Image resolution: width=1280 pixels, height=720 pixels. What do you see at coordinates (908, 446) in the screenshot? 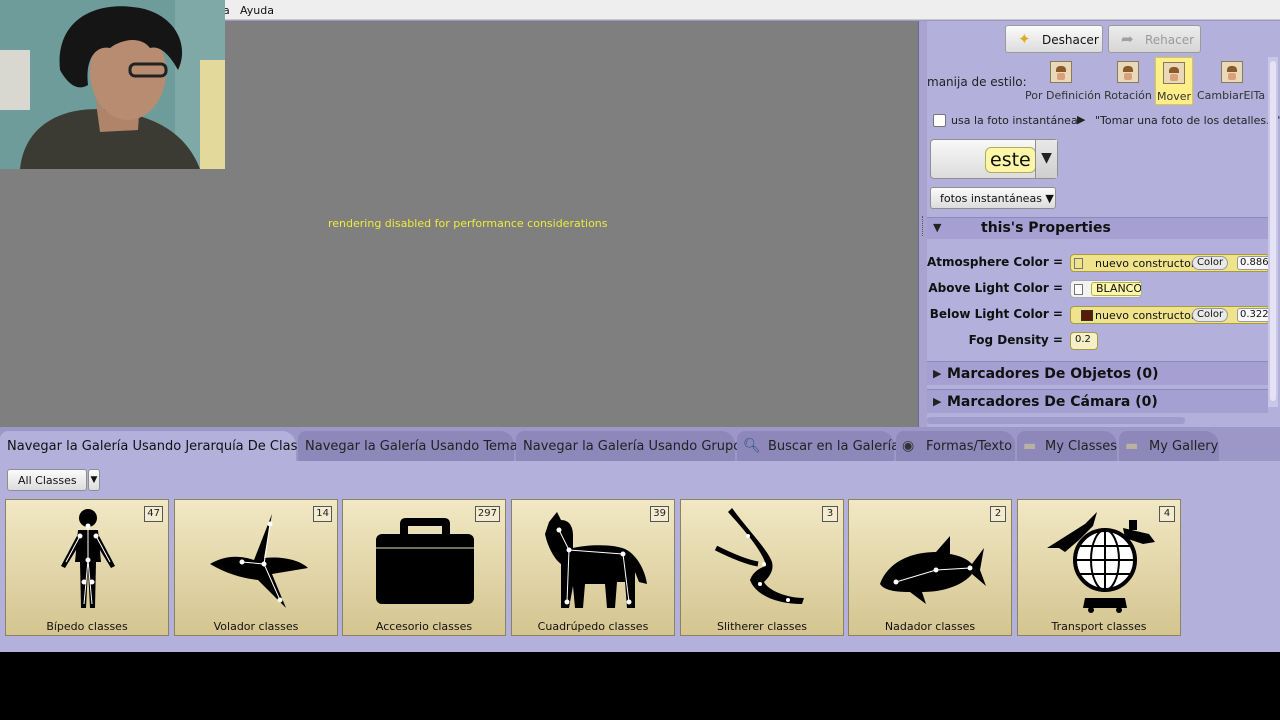
I see `shapes-icon: ◉` at bounding box center [908, 446].